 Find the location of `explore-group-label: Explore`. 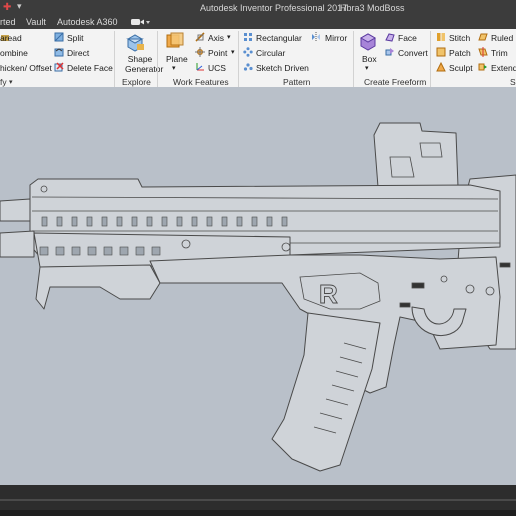

explore-group-label: Explore is located at coordinates (136, 82).